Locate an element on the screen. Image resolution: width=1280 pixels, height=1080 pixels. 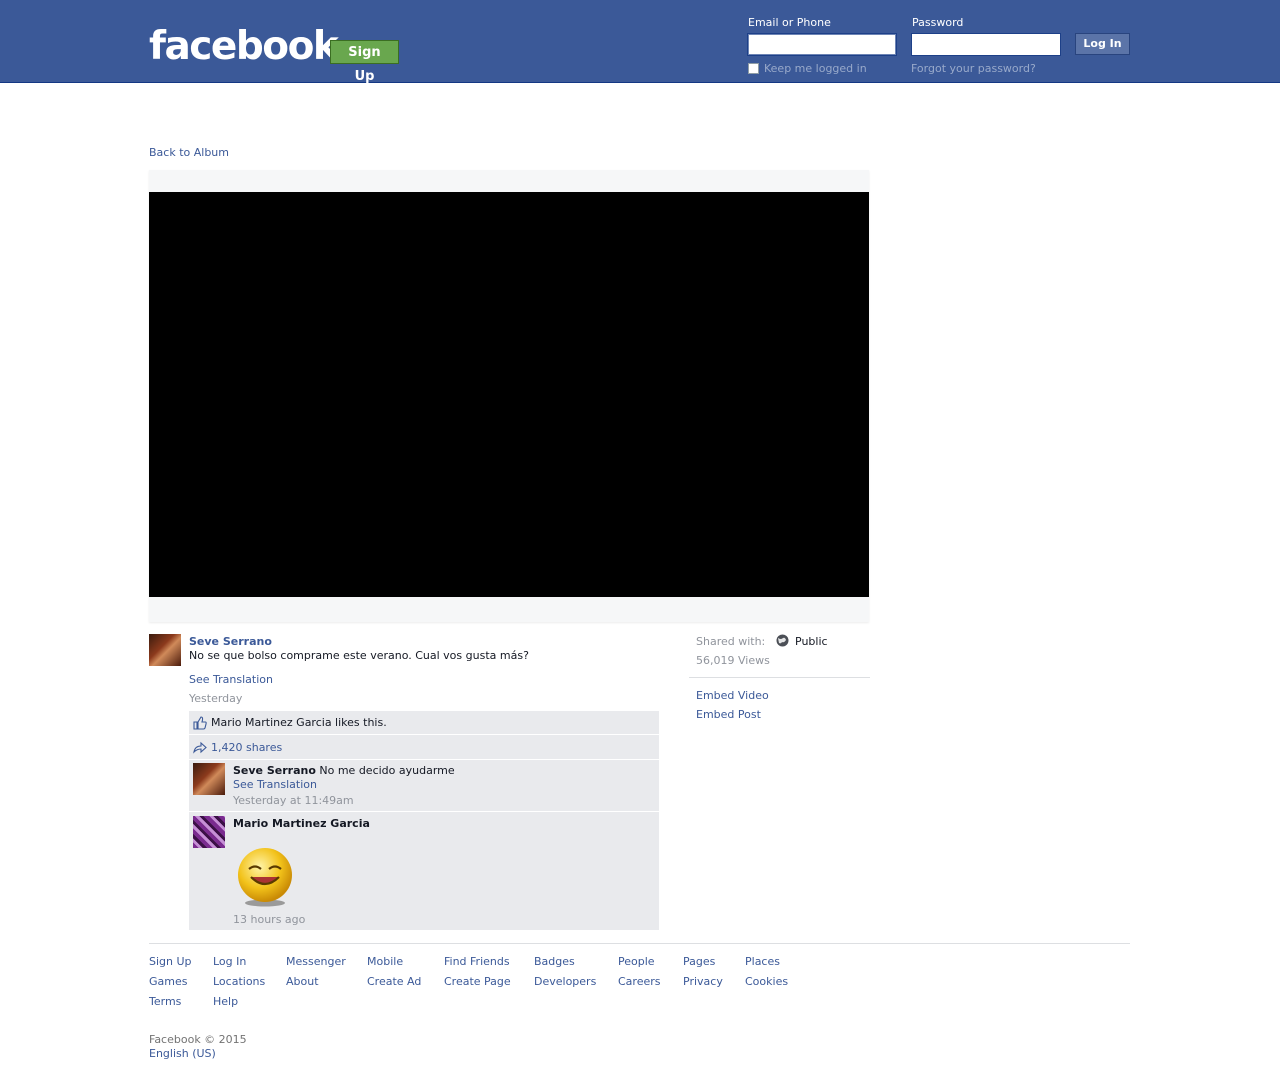
footer-link: Messenger is located at coordinates (316, 961).